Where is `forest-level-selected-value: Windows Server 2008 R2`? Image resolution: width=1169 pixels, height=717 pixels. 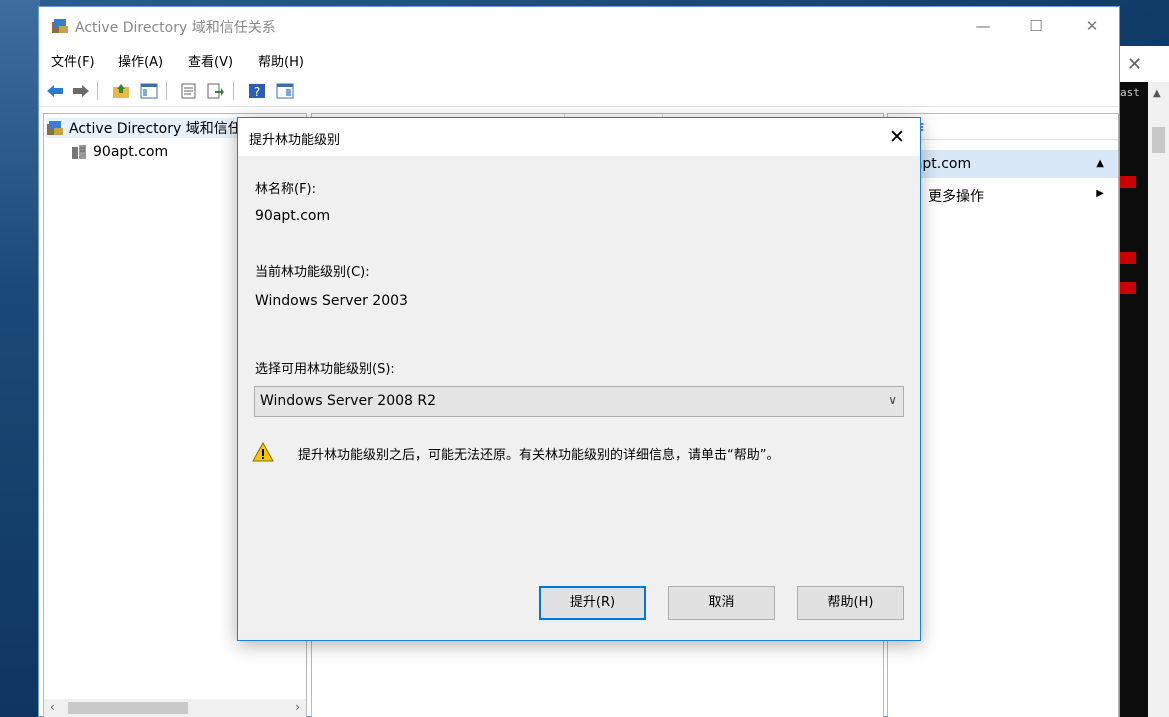 forest-level-selected-value: Windows Server 2008 R2 is located at coordinates (348, 401).